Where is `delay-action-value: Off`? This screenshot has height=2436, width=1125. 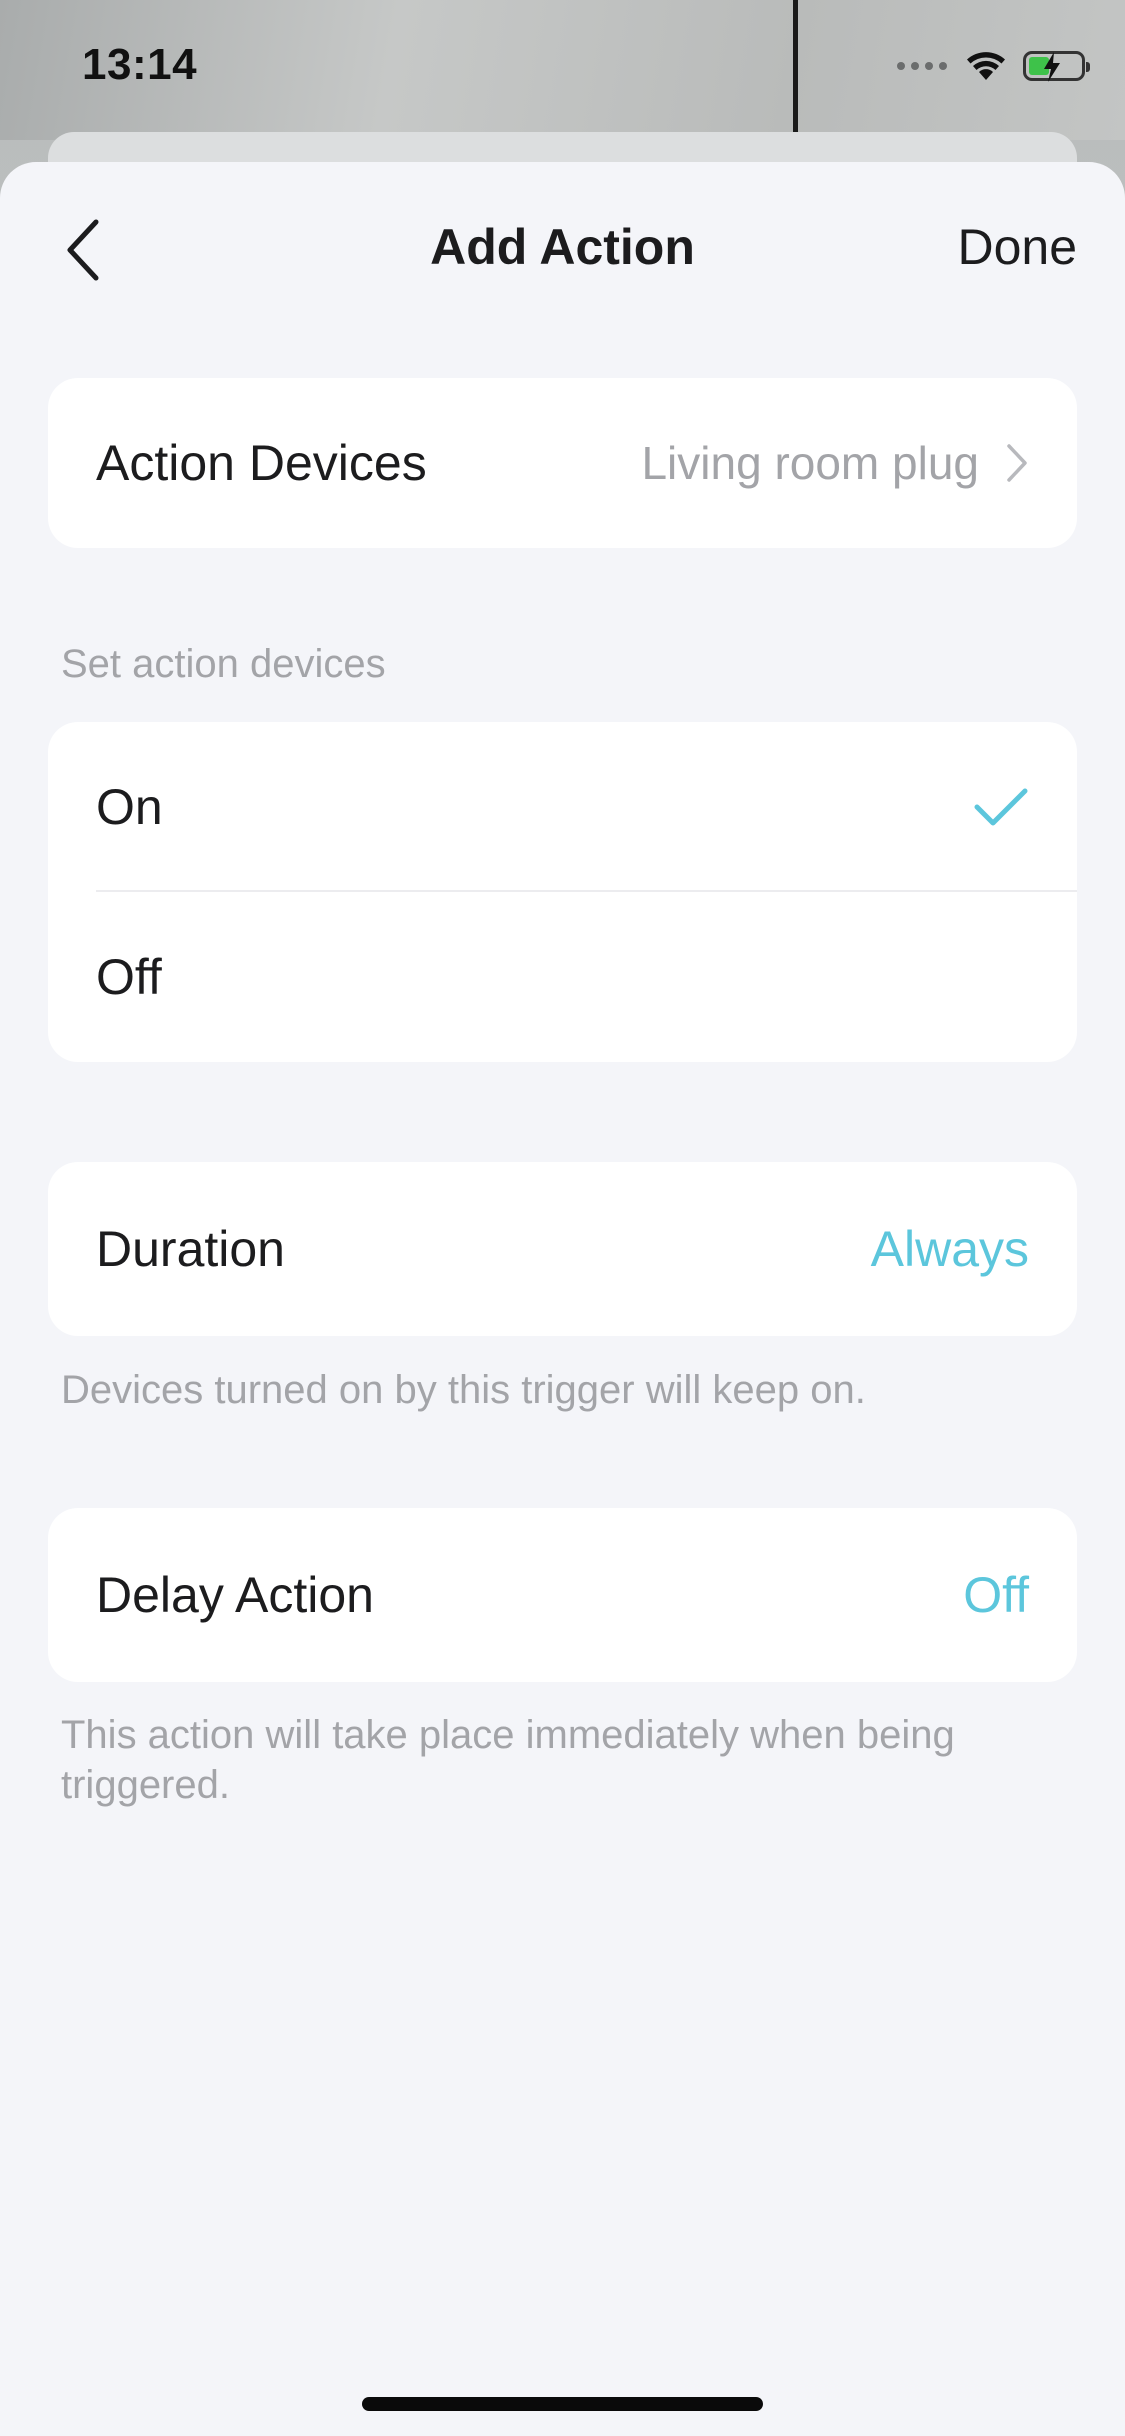
delay-action-value: Off is located at coordinates (996, 1595).